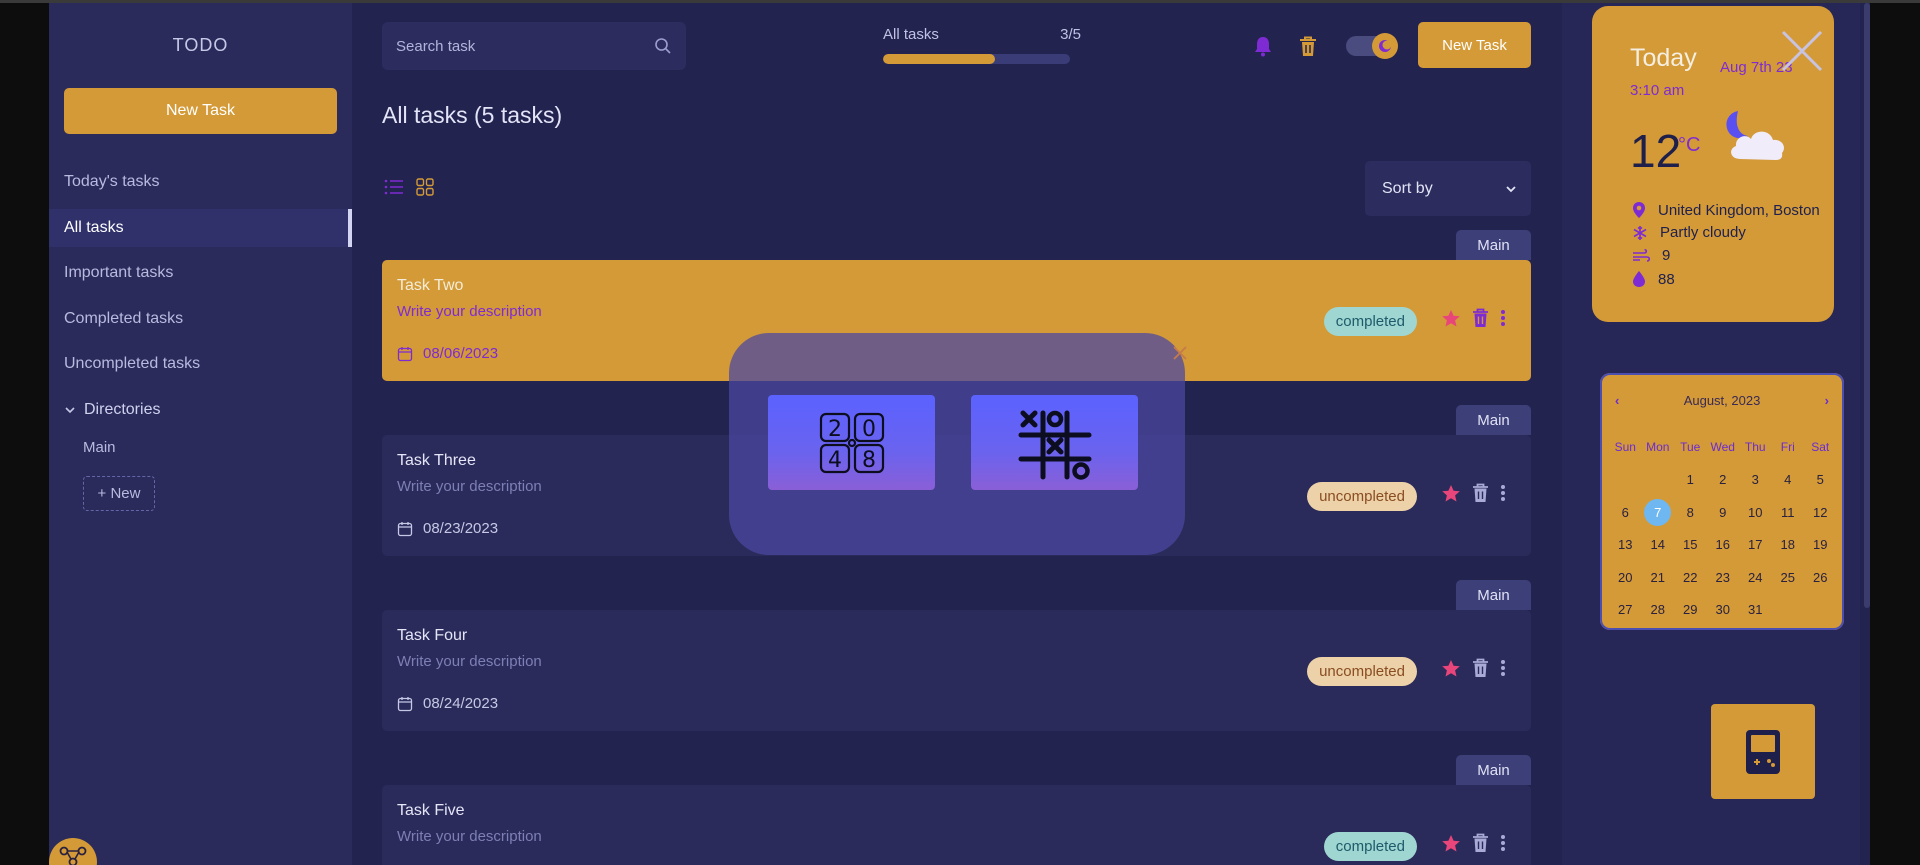 The image size is (1920, 865). Describe the element at coordinates (1723, 480) in the screenshot. I see `calendar-day: 2` at that location.